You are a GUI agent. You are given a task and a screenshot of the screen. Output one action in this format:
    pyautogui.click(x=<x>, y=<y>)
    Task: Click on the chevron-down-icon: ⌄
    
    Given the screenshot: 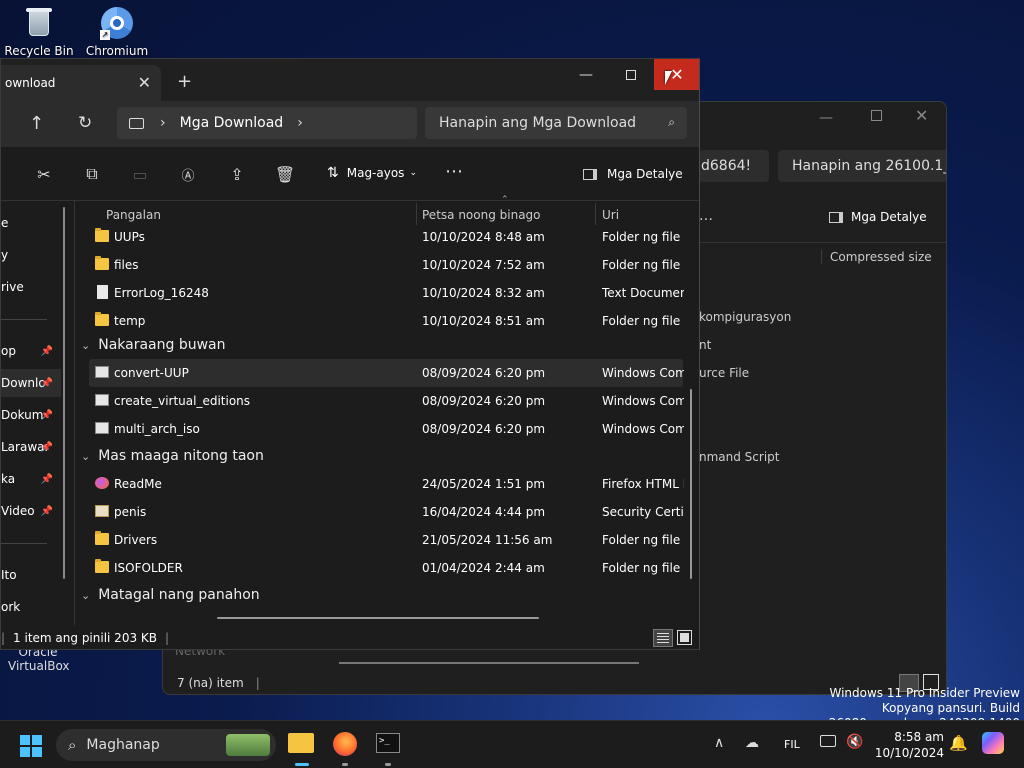 What is the action you would take?
    pyautogui.click(x=86, y=345)
    